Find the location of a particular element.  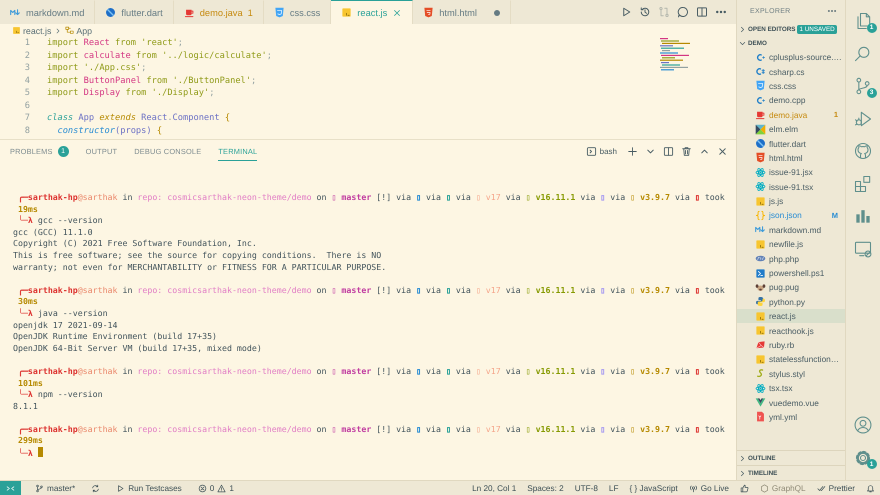

history-icon is located at coordinates (645, 12).